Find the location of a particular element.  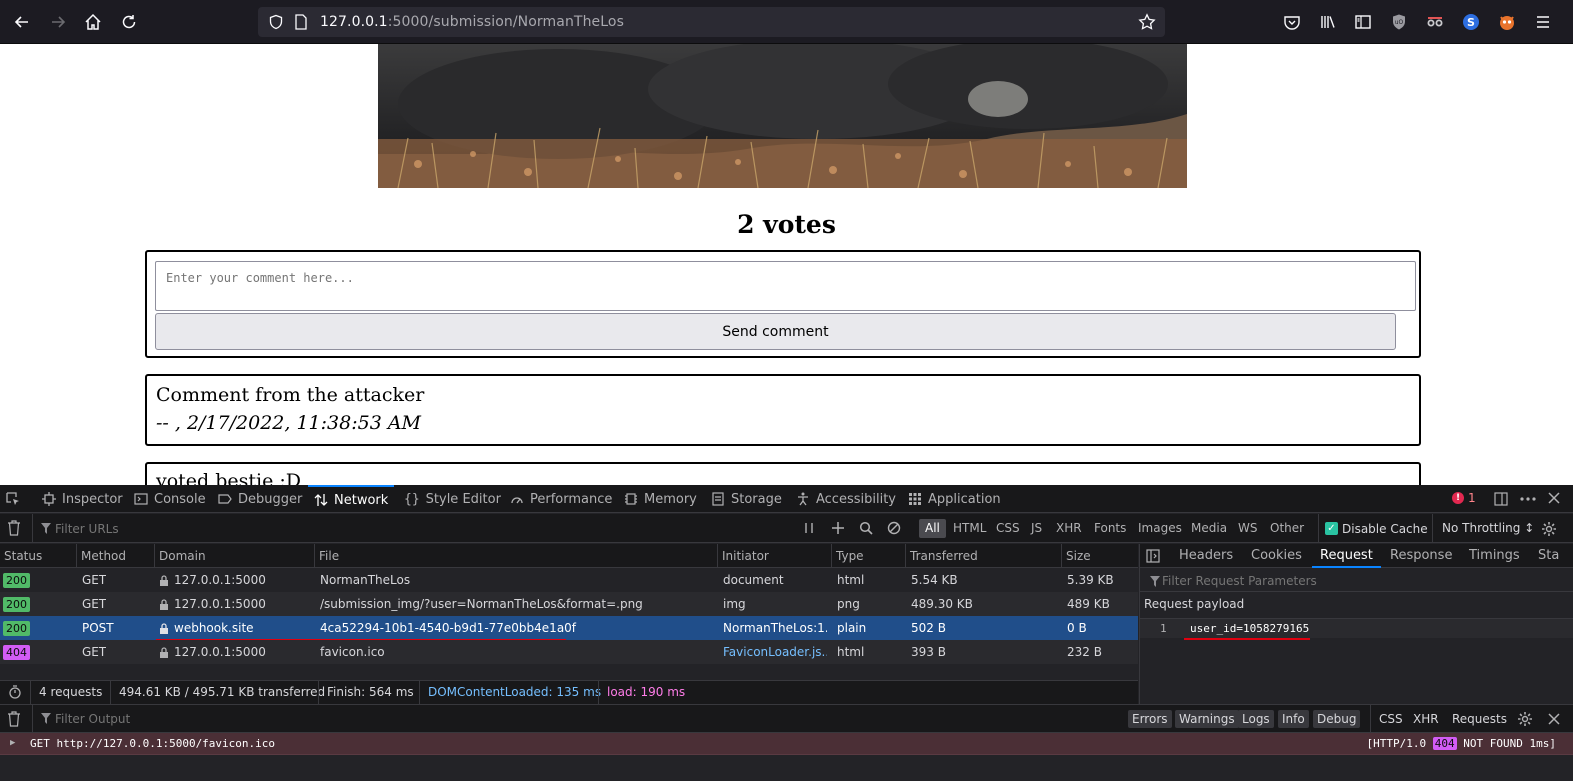

filter-ws: WS is located at coordinates (1247, 528).